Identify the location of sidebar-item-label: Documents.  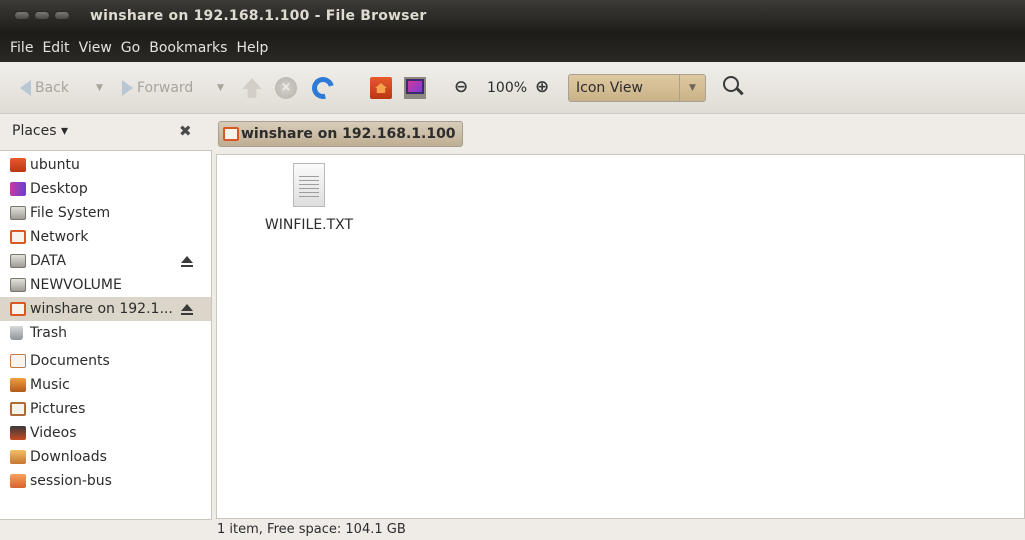
(70, 361).